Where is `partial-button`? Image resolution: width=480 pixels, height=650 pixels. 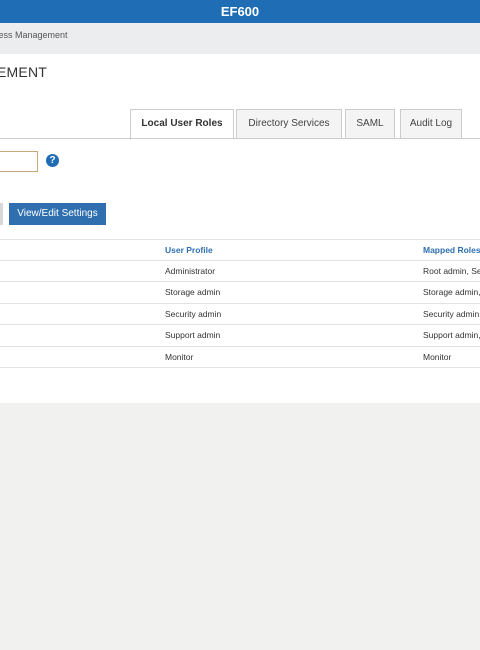 partial-button is located at coordinates (1, 214).